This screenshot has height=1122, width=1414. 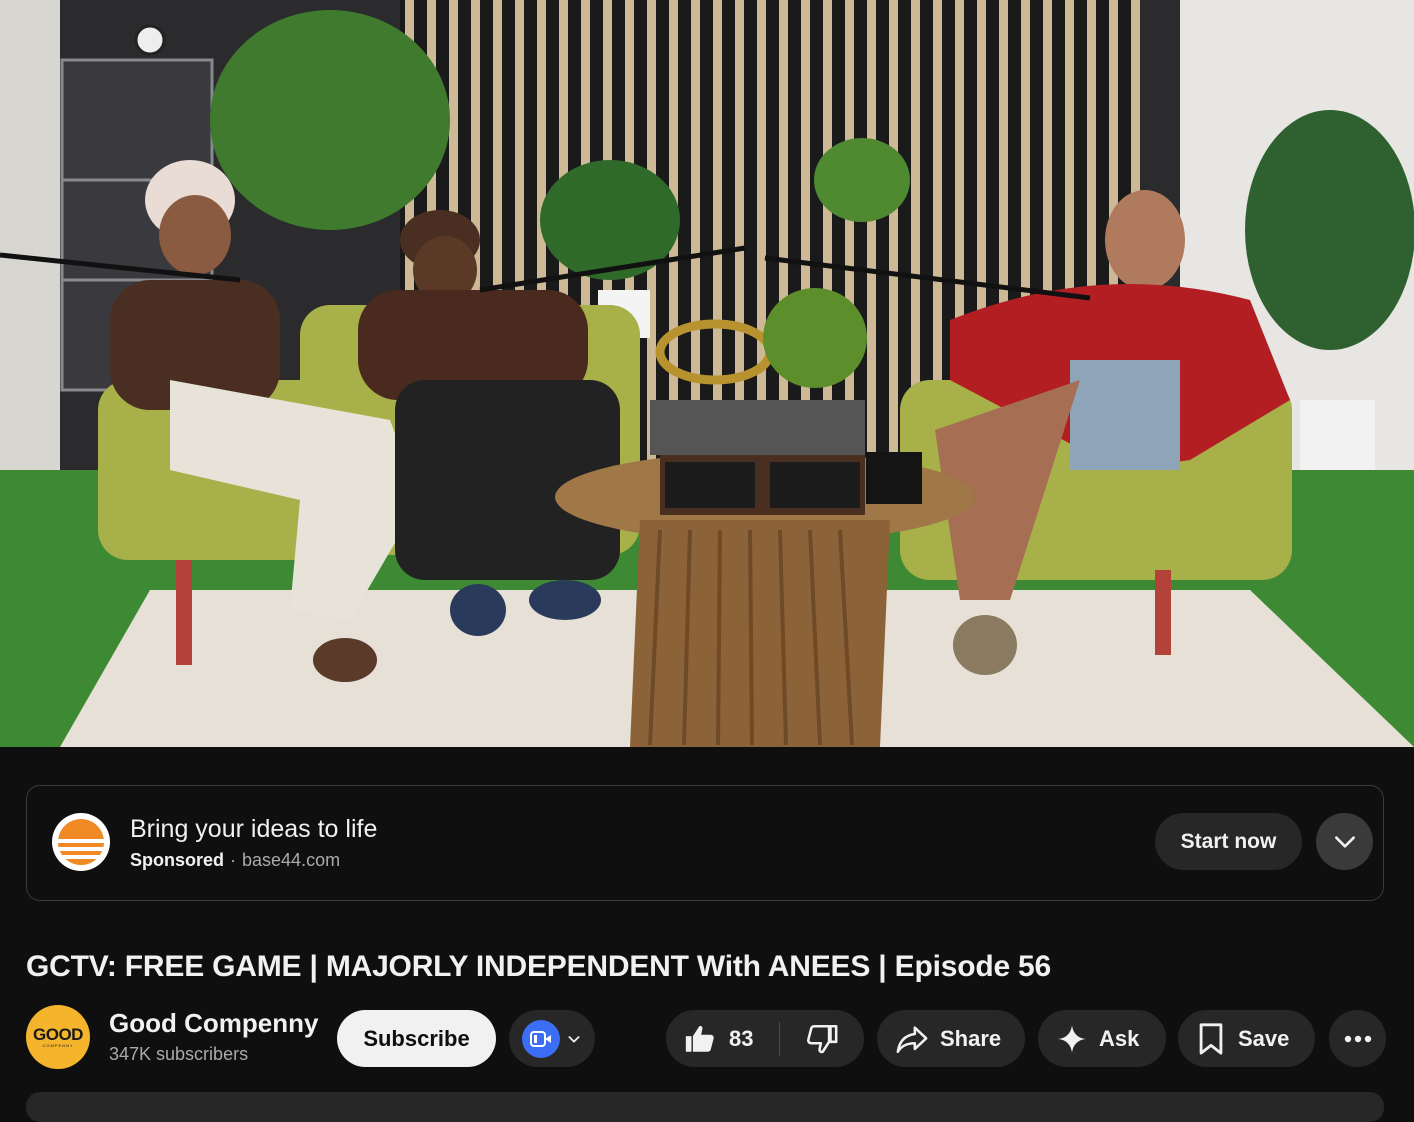 I want to click on join-dropdown-button, so click(x=552, y=1038).